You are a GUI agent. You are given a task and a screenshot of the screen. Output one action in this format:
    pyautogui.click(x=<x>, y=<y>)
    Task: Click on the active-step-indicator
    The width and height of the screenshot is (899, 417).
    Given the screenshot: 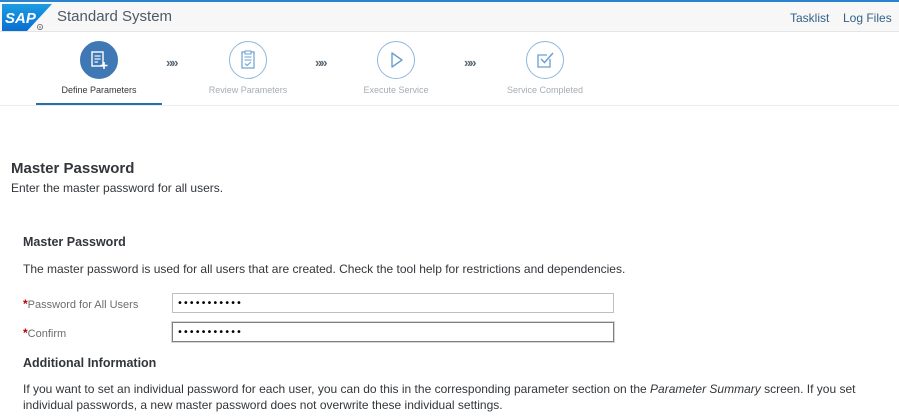 What is the action you would take?
    pyautogui.click(x=99, y=104)
    